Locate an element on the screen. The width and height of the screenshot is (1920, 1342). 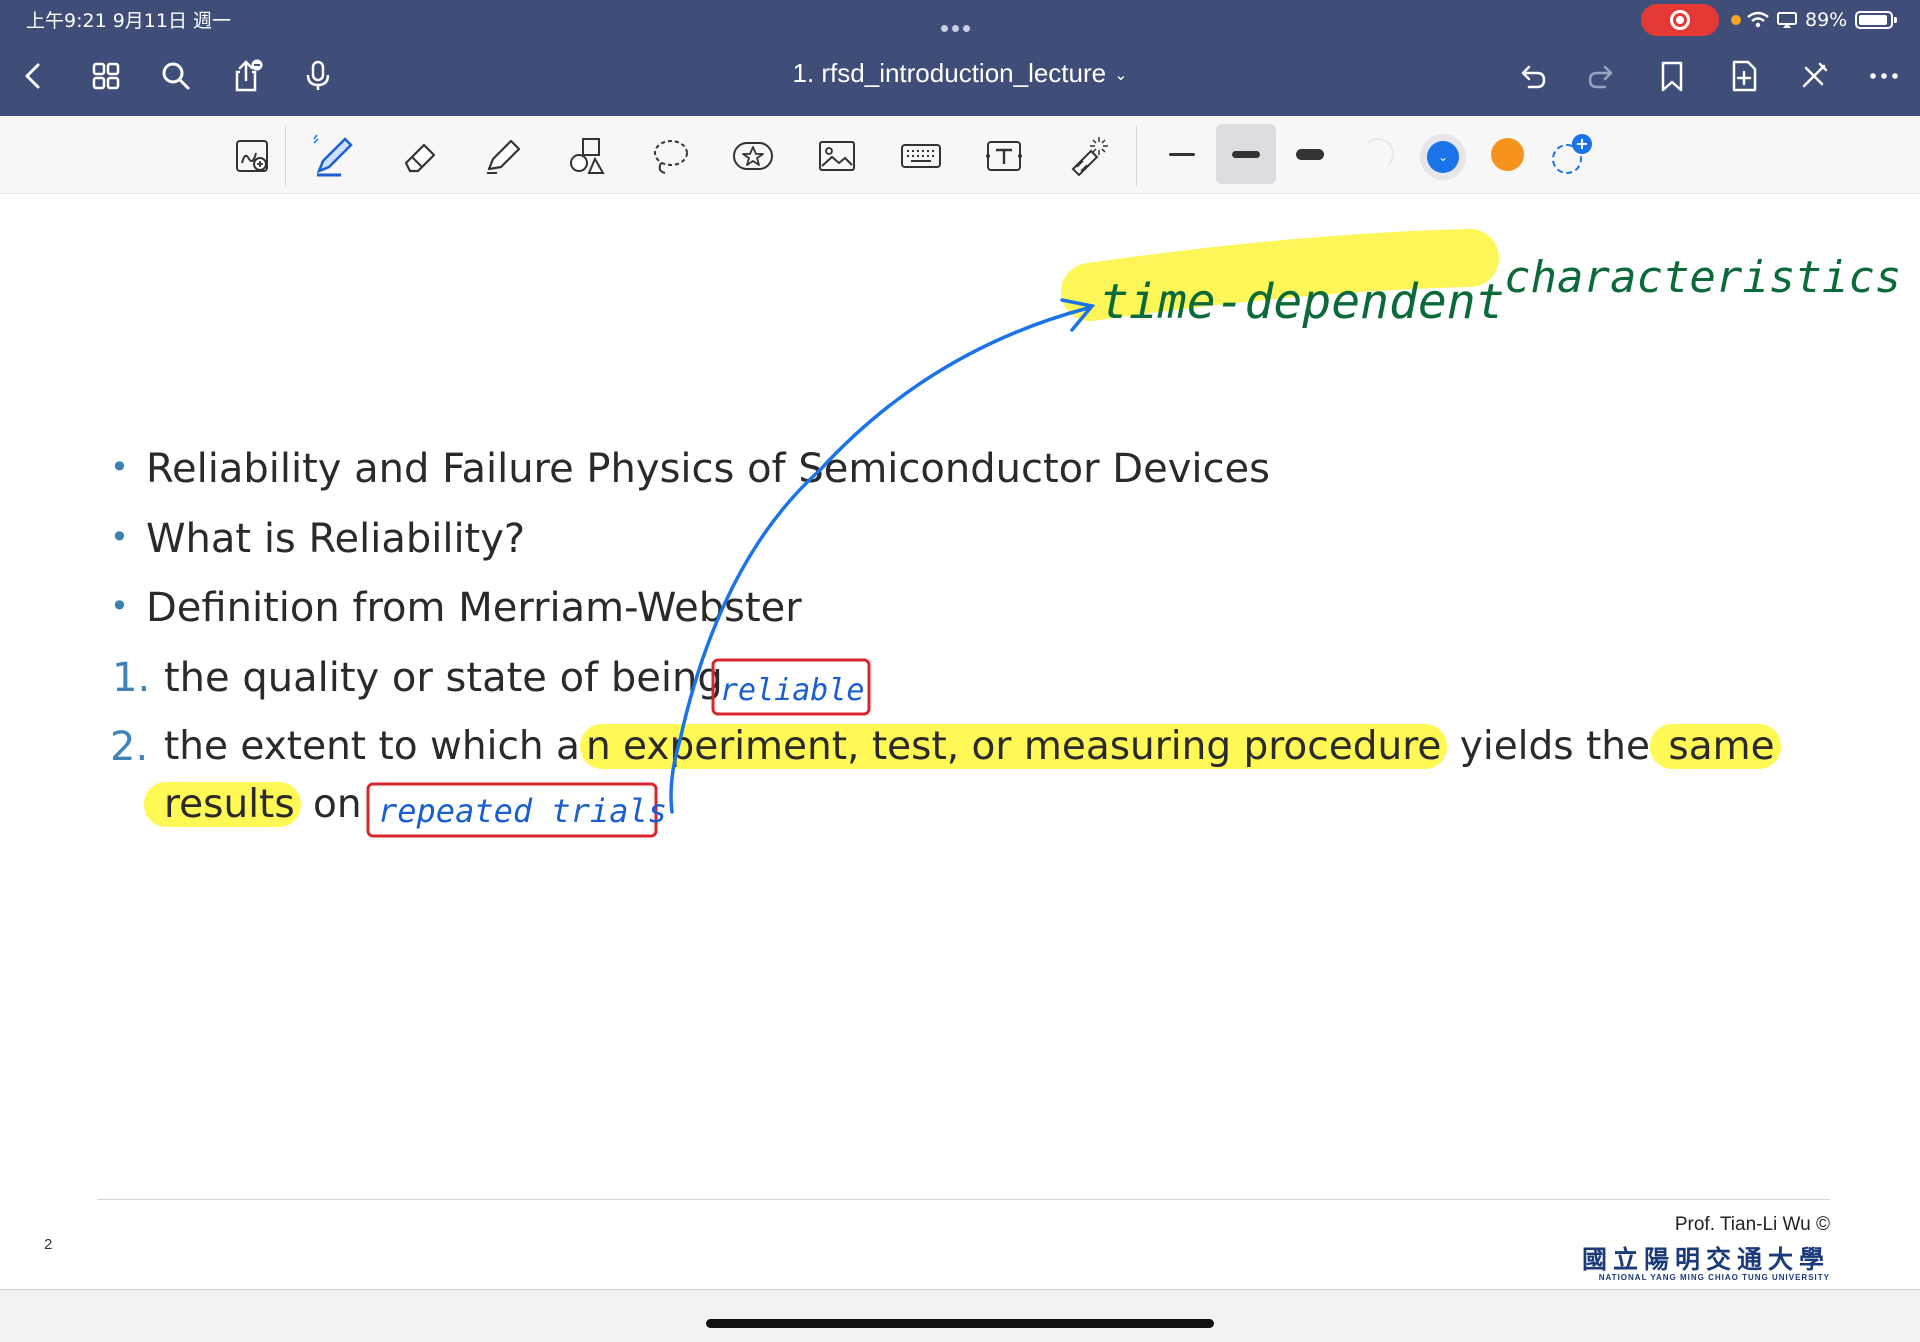
redo-icon is located at coordinates (1602, 76).